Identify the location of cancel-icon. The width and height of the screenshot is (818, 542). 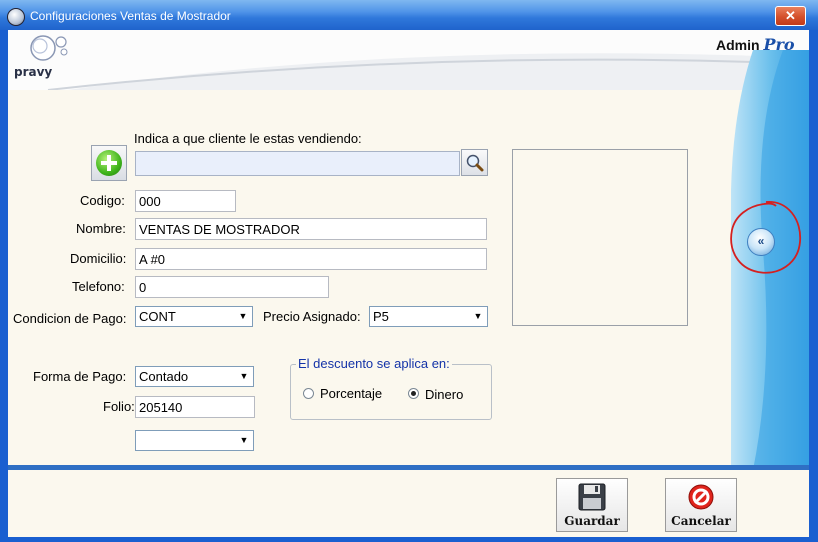
(701, 497).